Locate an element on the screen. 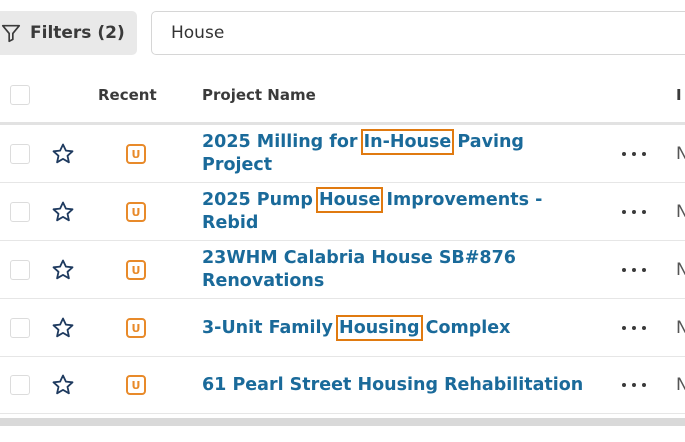 This screenshot has height=442, width=685. project-name-text: Complex is located at coordinates (465, 328).